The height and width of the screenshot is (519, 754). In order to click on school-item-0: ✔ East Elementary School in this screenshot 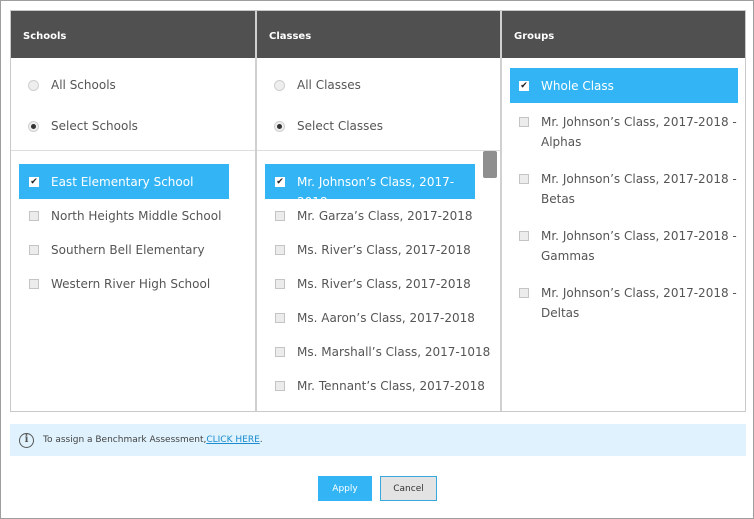, I will do `click(124, 181)`.